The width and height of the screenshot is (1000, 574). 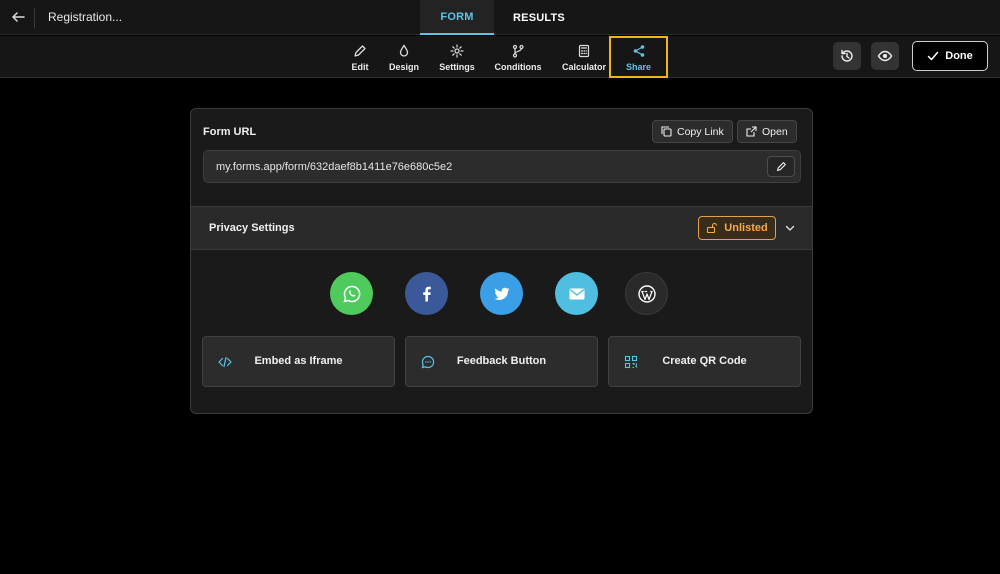 I want to click on envelope-icon, so click(x=576, y=293).